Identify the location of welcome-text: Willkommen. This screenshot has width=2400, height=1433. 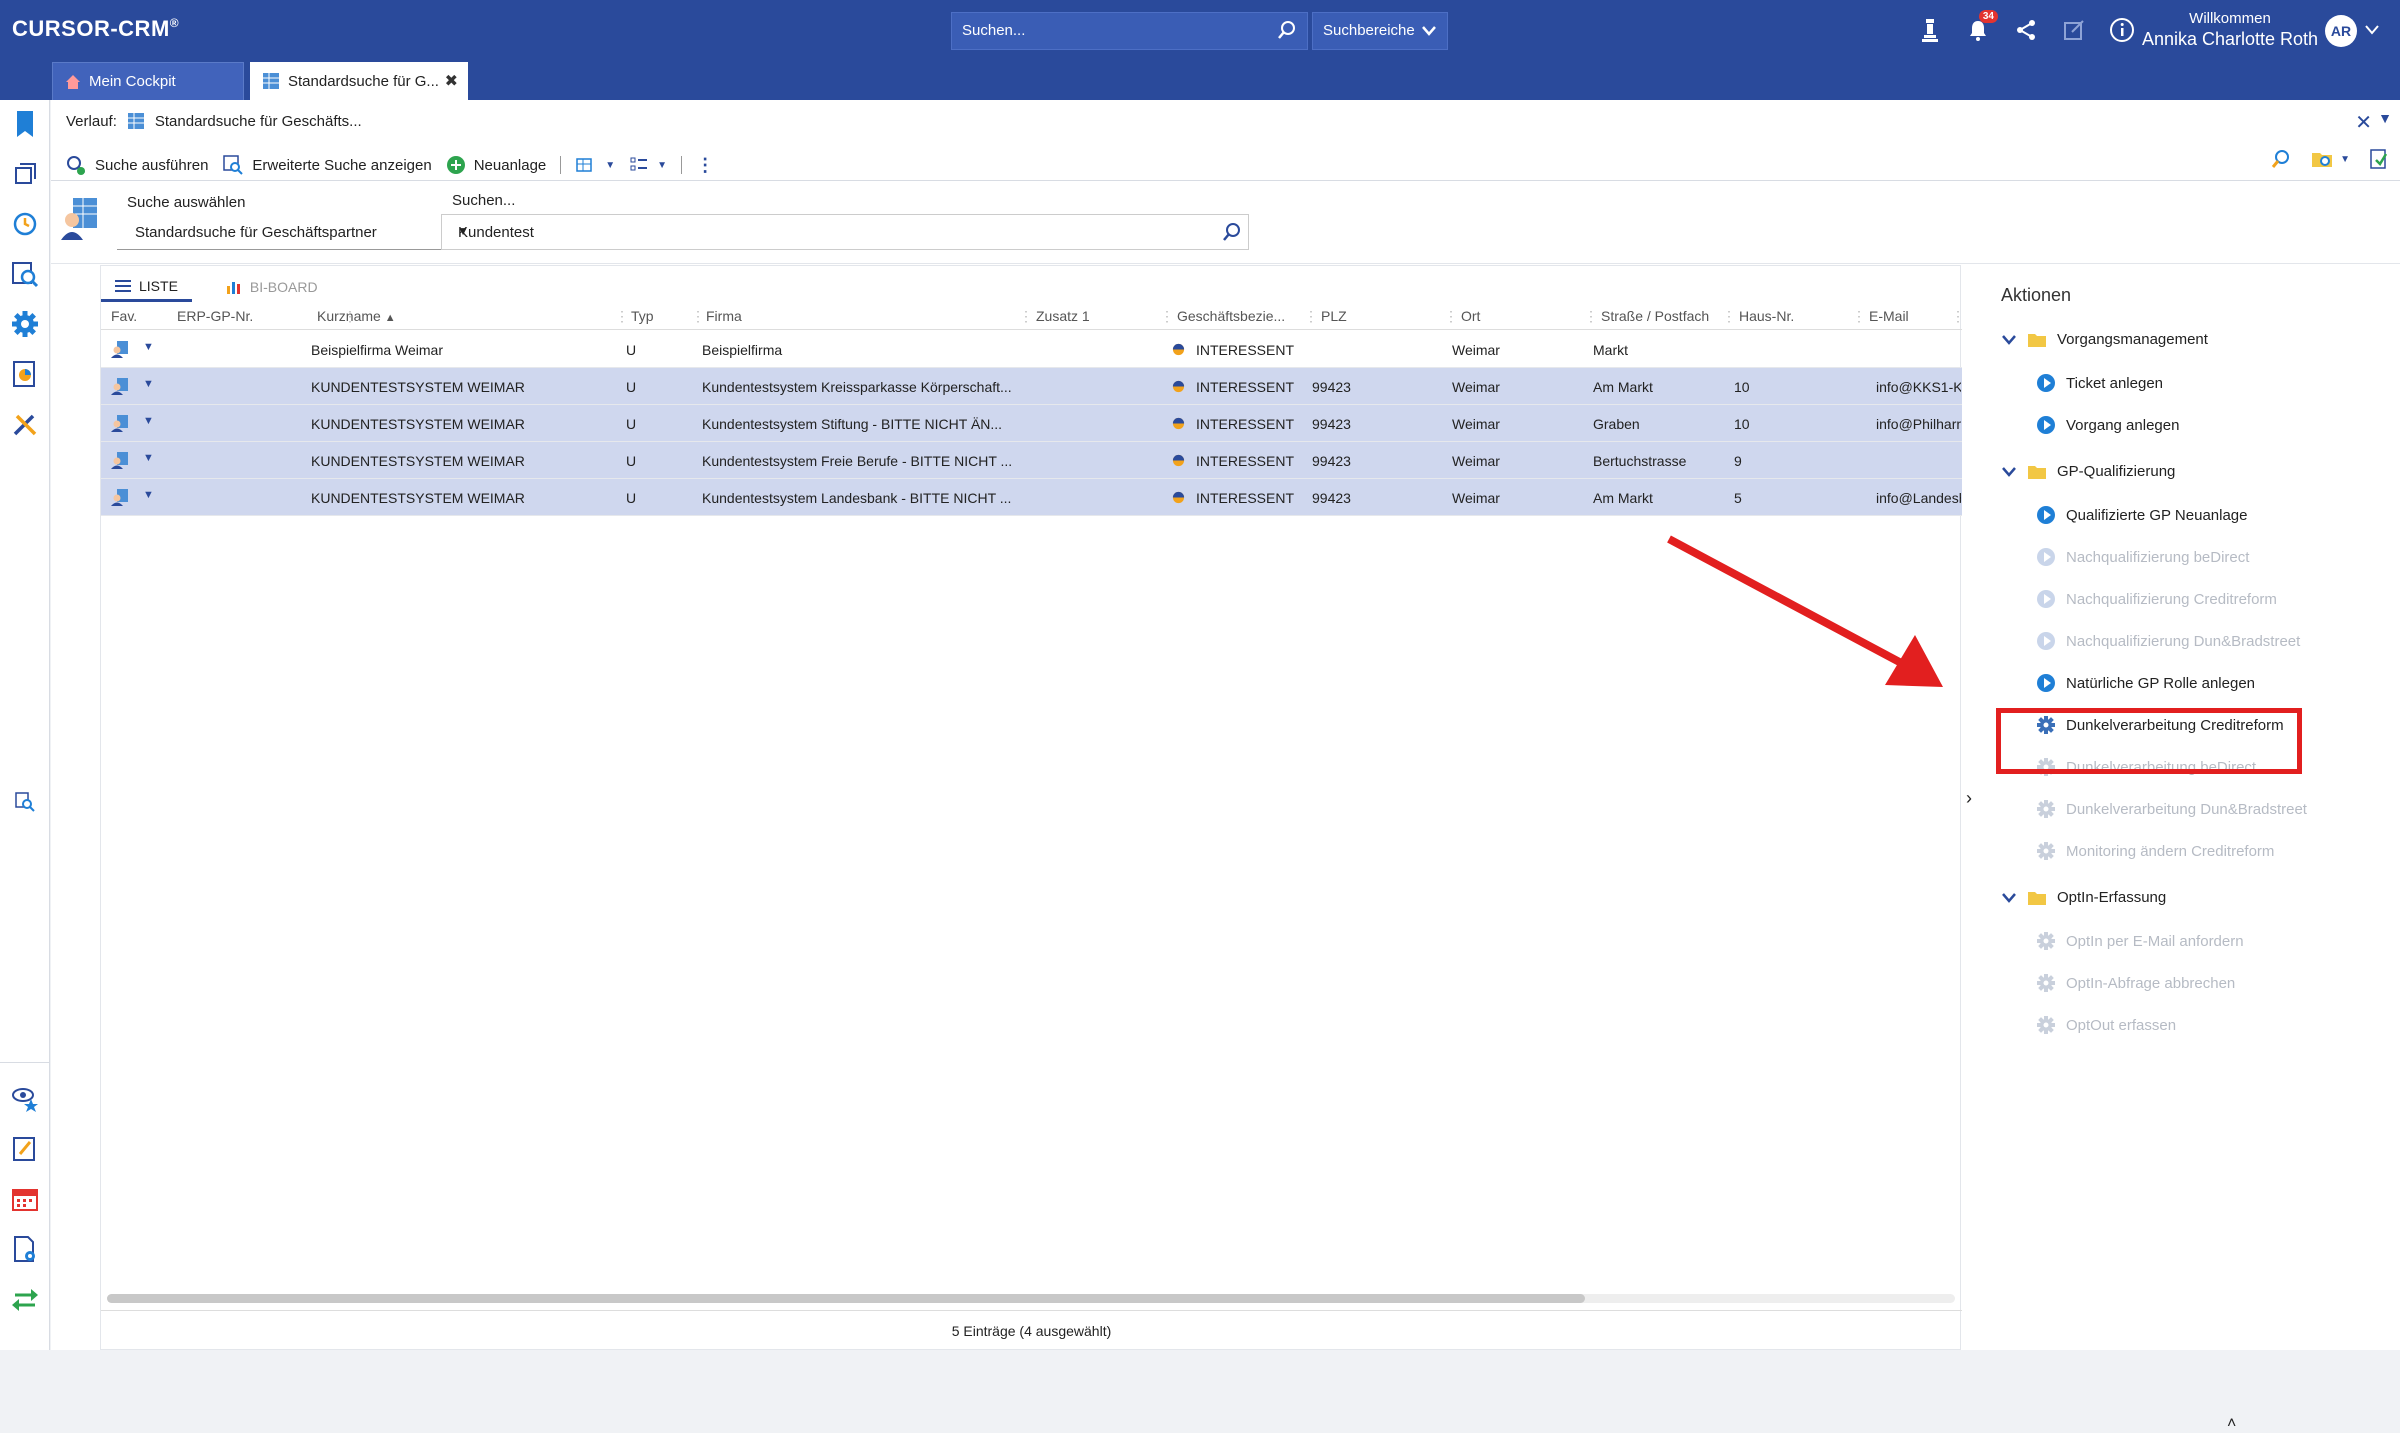
(2230, 18).